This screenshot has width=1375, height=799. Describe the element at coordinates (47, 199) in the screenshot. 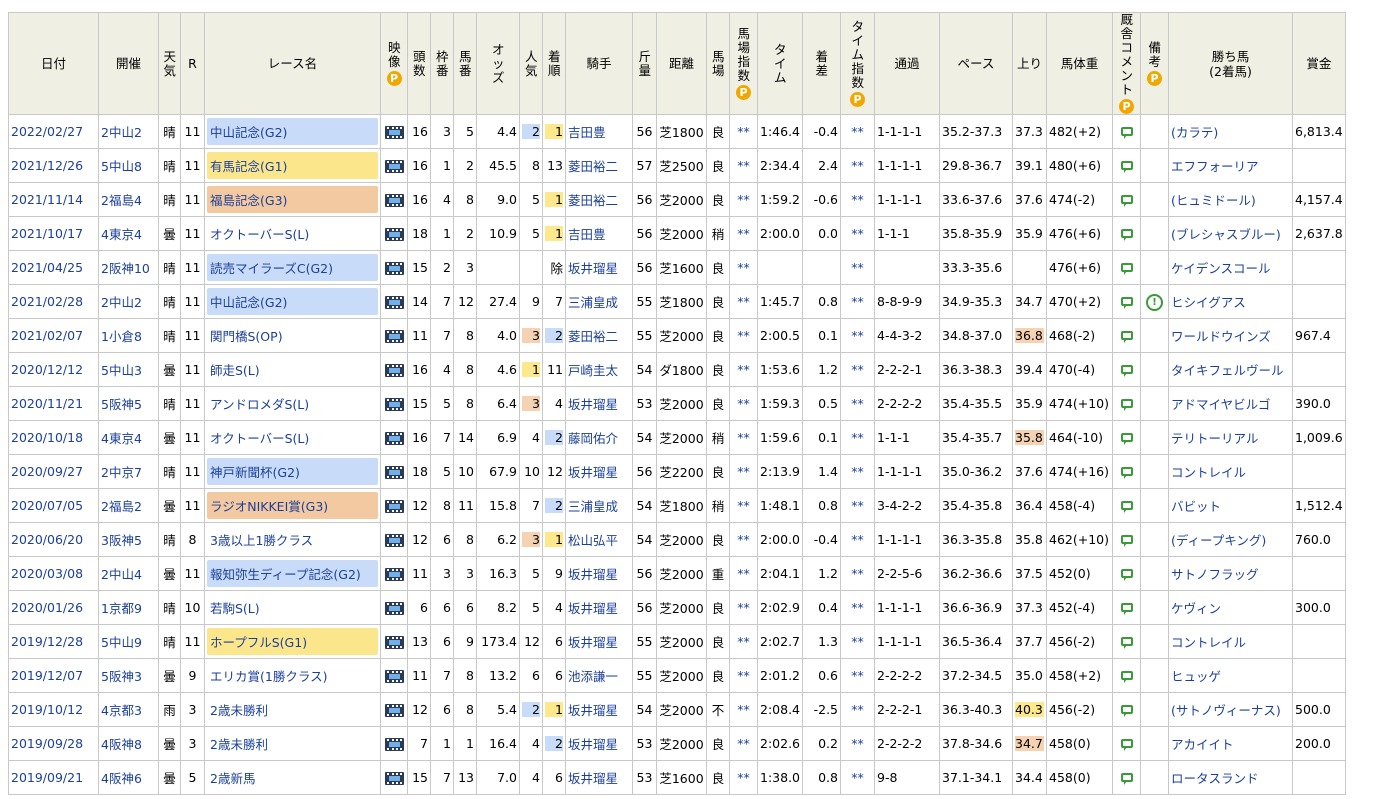

I see `date-link: 2021/11/14` at that location.